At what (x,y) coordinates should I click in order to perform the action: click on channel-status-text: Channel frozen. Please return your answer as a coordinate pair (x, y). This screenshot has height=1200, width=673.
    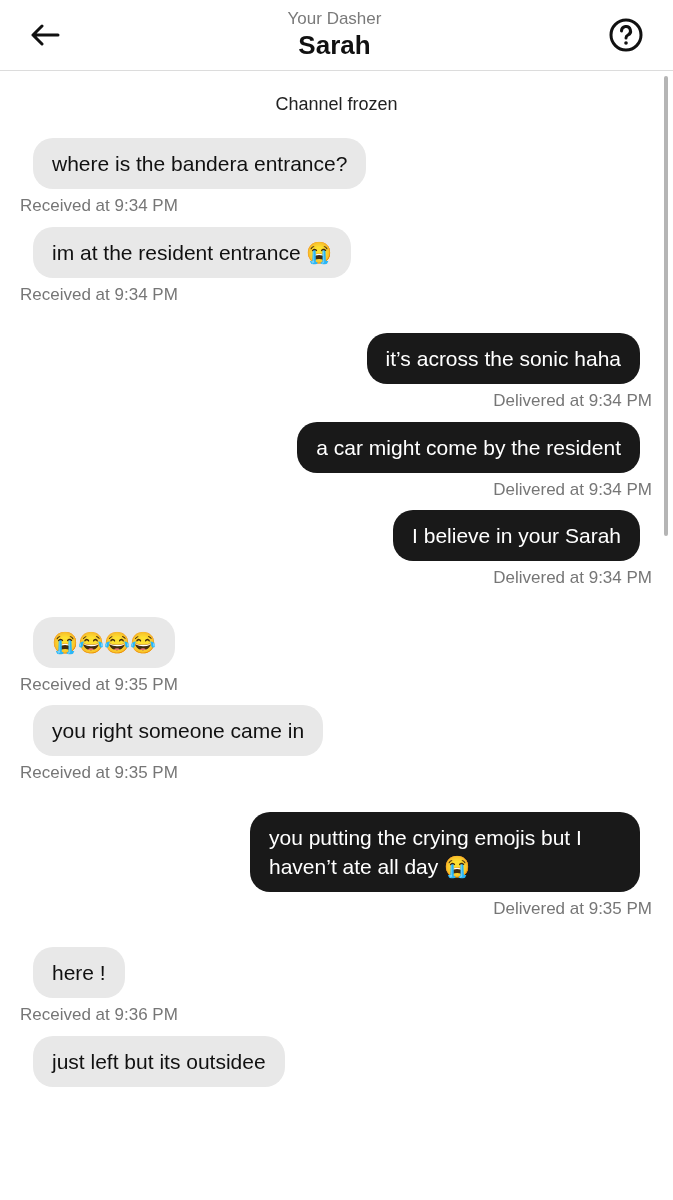
    Looking at the image, I should click on (336, 104).